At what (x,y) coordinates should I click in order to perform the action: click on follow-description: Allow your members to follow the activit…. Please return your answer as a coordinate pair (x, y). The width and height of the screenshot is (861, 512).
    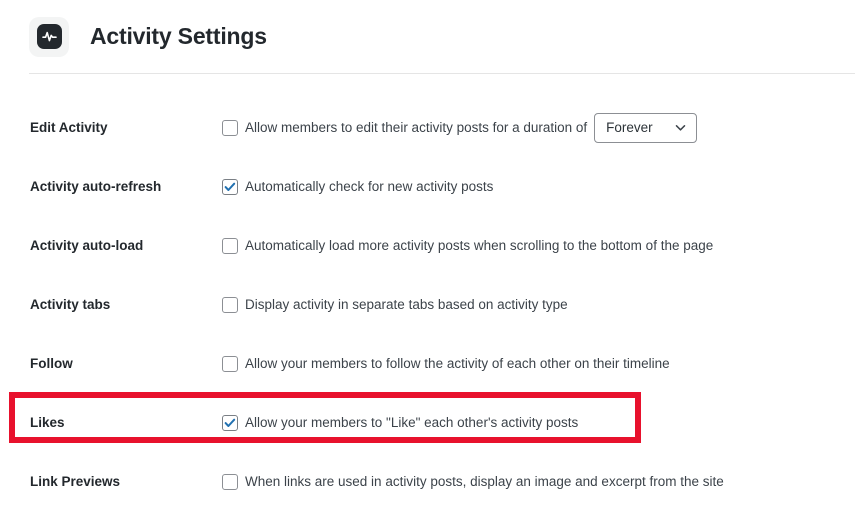
    Looking at the image, I should click on (457, 363).